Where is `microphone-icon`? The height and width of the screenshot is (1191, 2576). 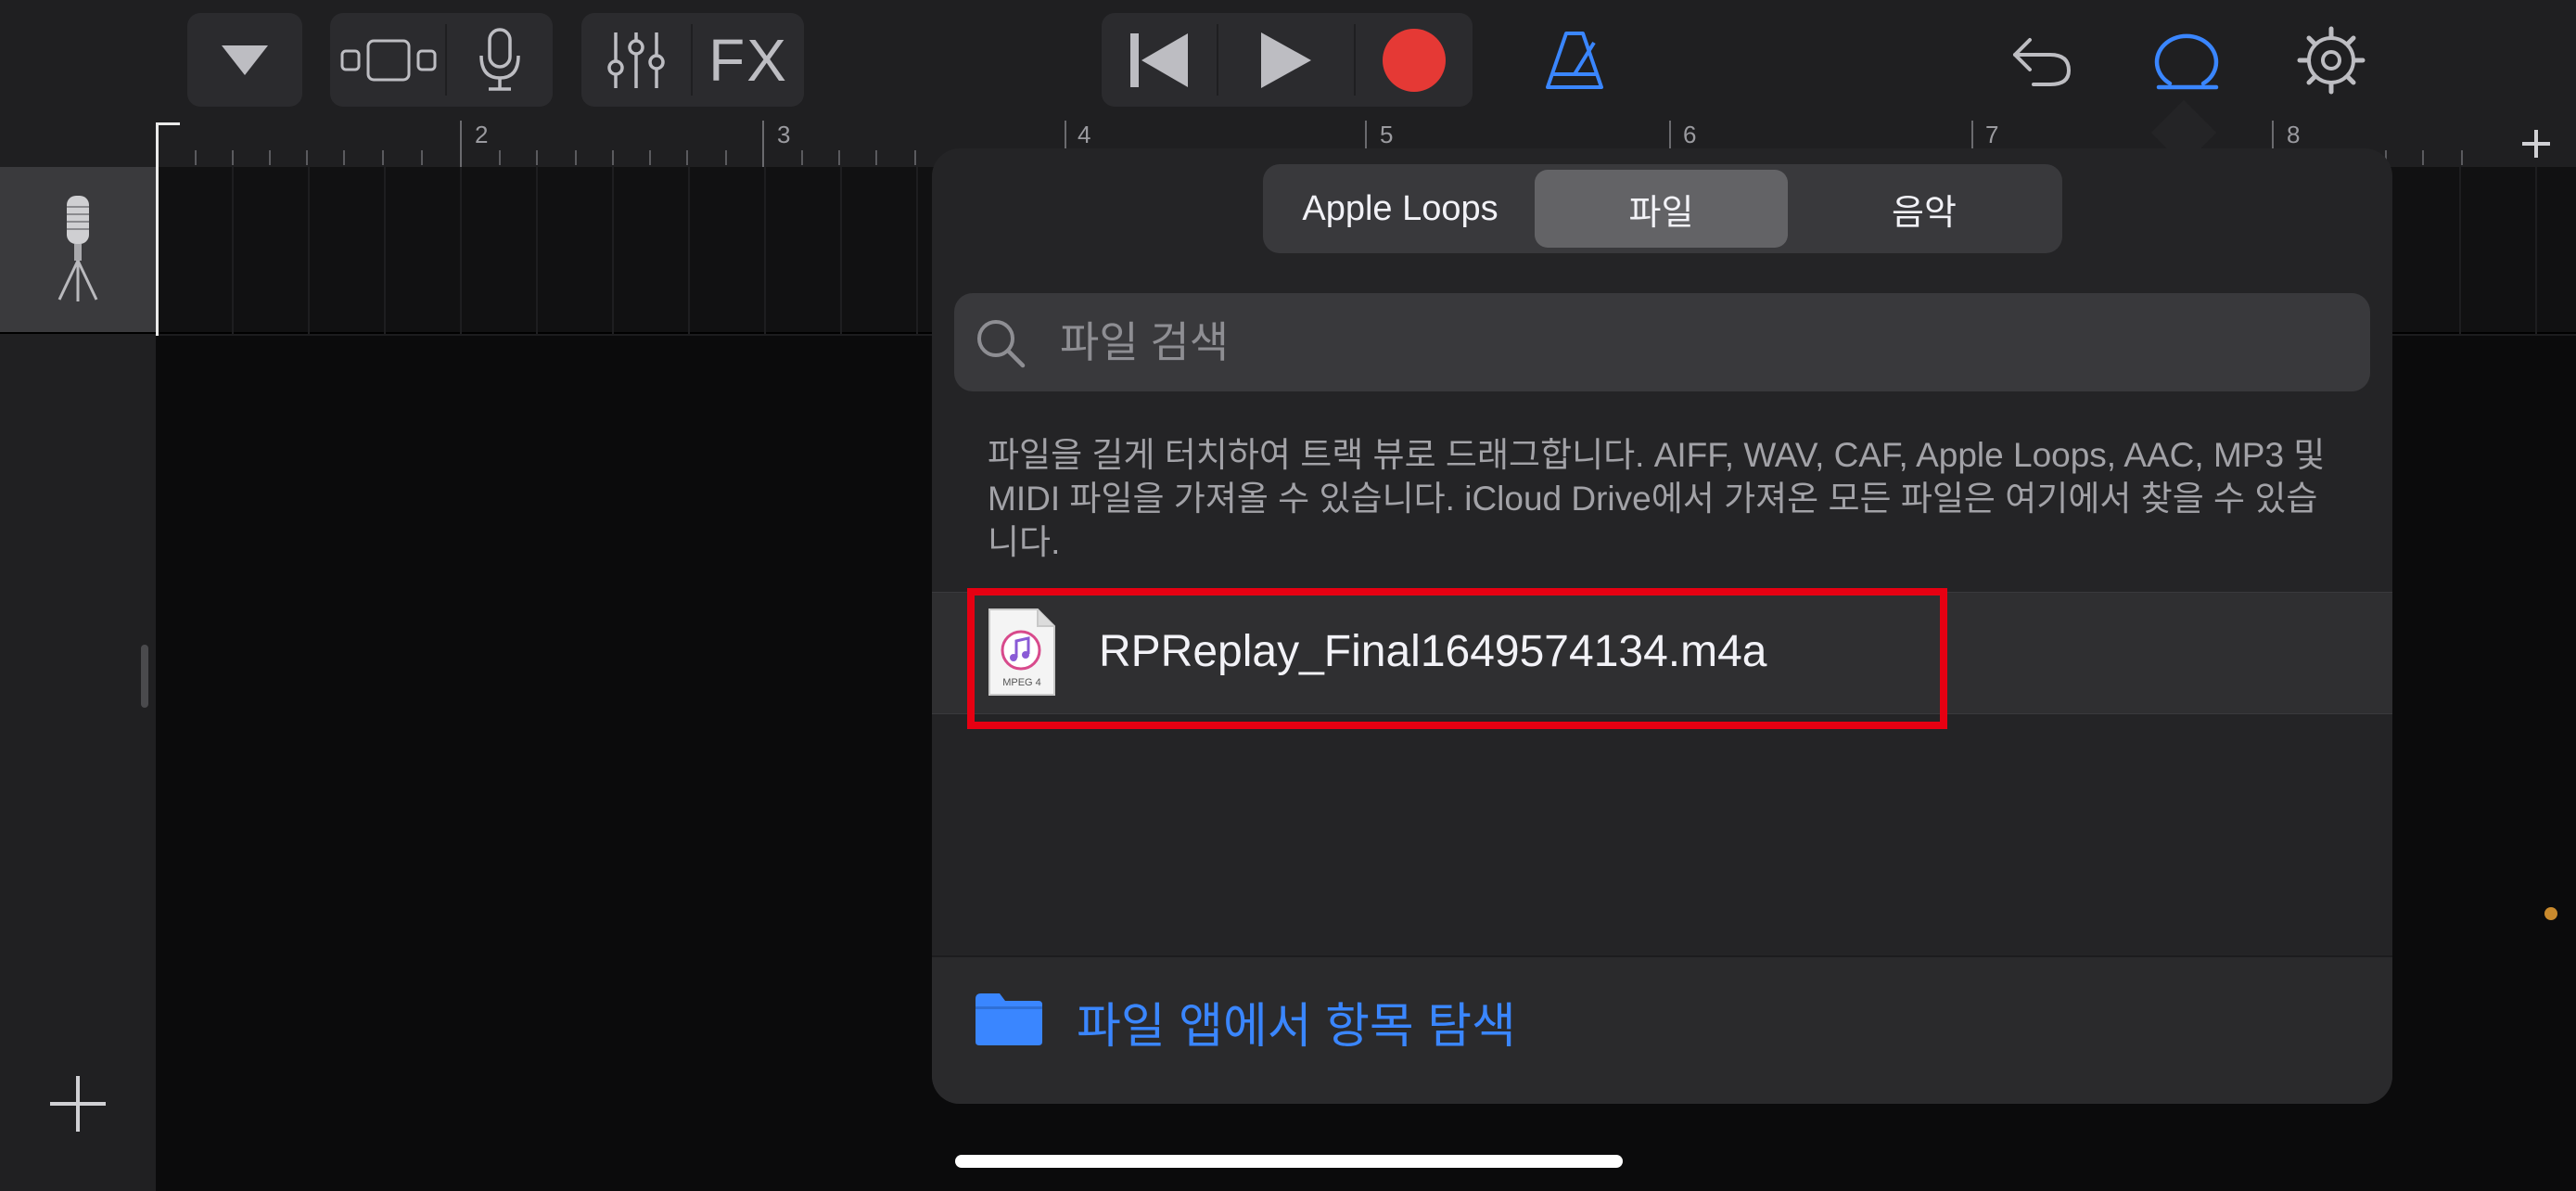 microphone-icon is located at coordinates (499, 59).